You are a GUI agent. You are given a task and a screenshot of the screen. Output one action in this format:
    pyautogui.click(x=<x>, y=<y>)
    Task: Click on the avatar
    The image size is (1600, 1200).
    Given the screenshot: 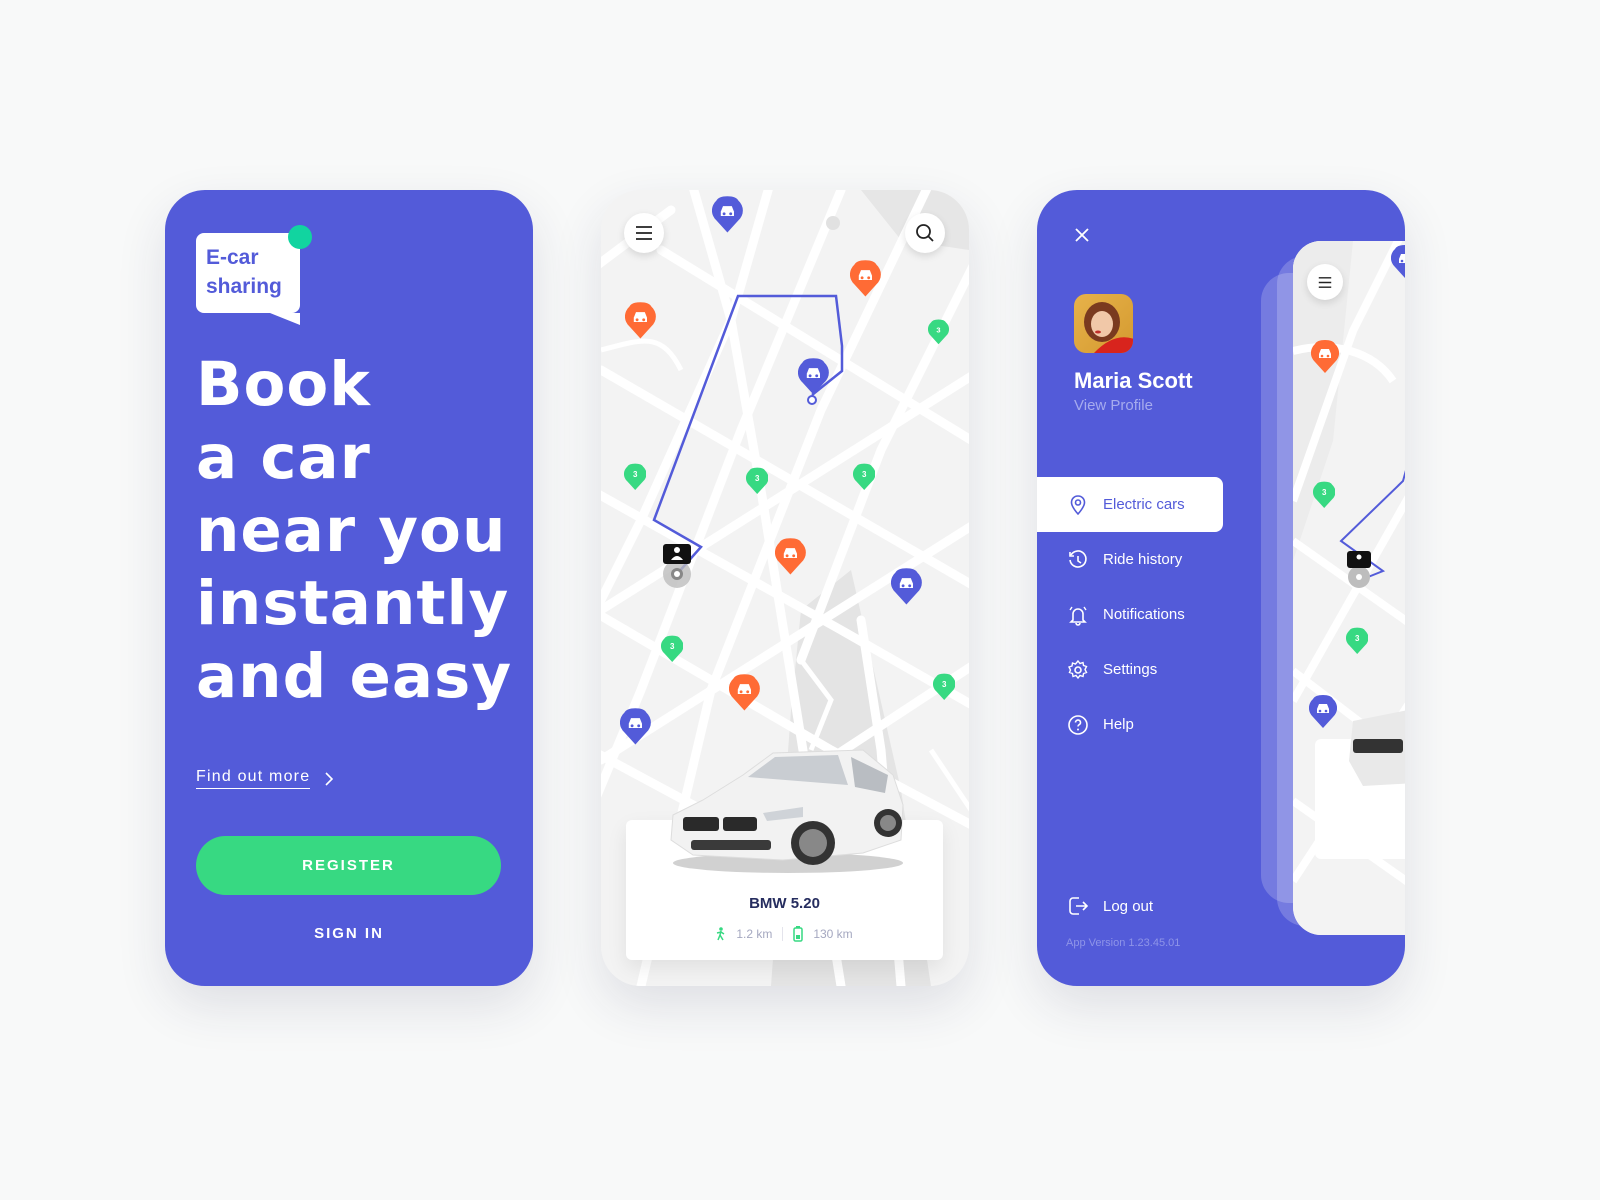 What is the action you would take?
    pyautogui.click(x=1103, y=323)
    